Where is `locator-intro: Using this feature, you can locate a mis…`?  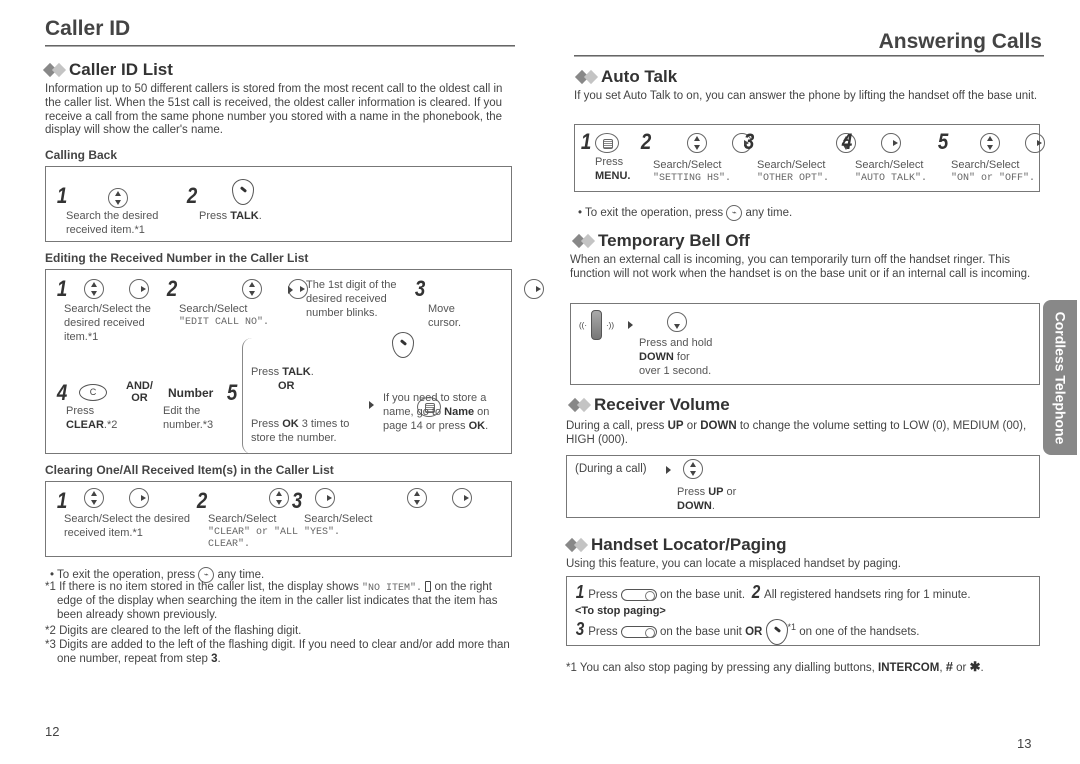
locator-intro: Using this feature, you can locate a mis… is located at coordinates (733, 564).